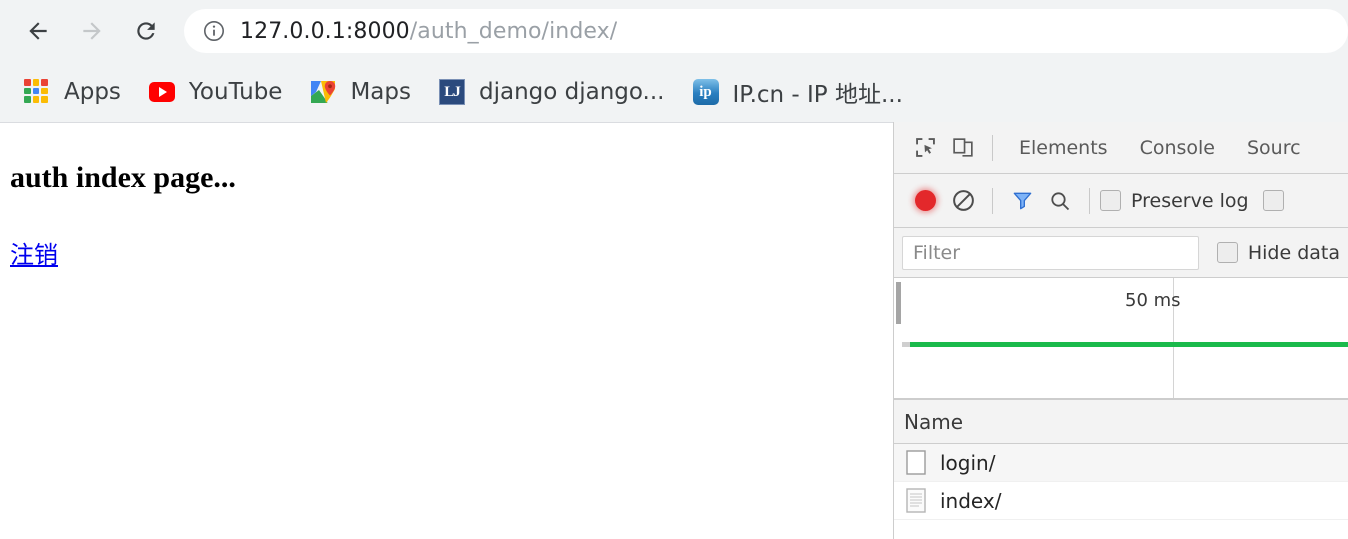  I want to click on bookmark-youtube: YouTube, so click(216, 92).